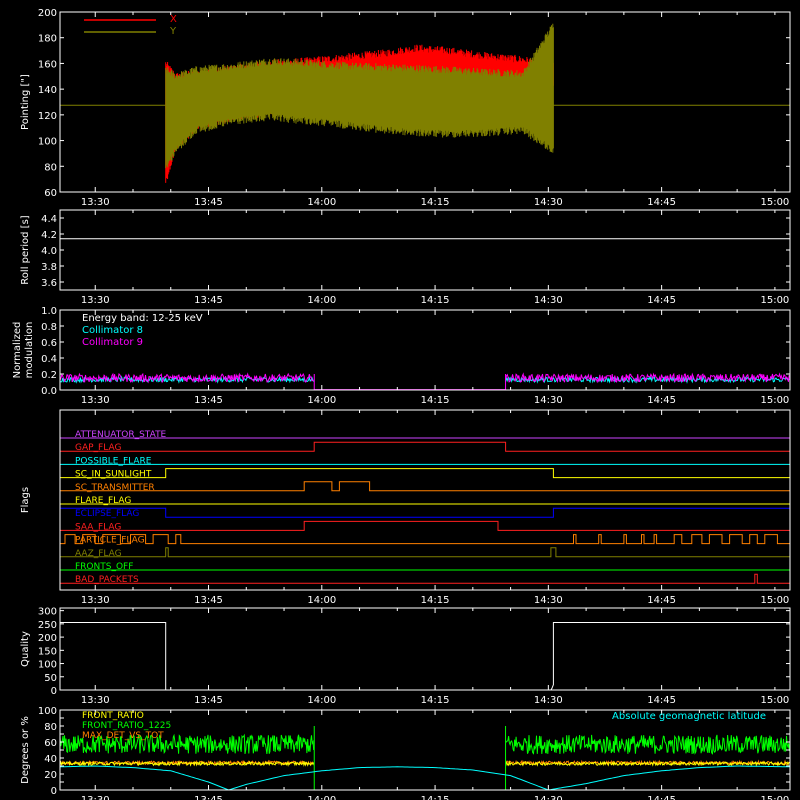 The height and width of the screenshot is (800, 800). What do you see at coordinates (95, 797) in the screenshot?
I see `ratios-xtick-label: 13:30` at bounding box center [95, 797].